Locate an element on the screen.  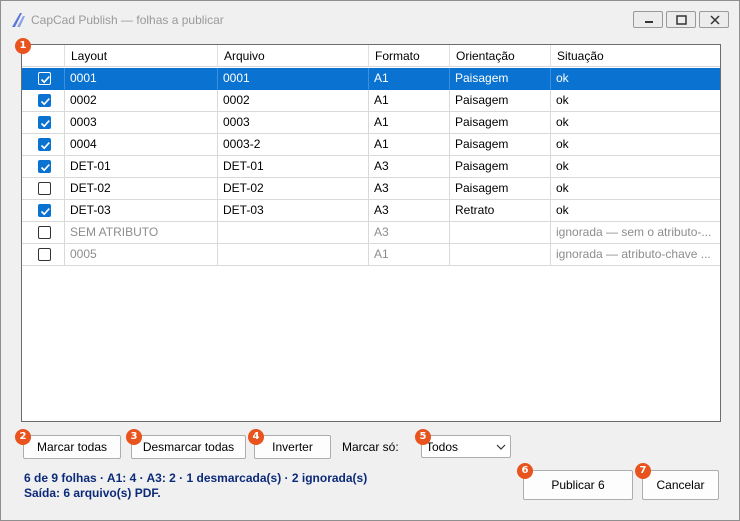
header-arquivo: Arquivo is located at coordinates (293, 56).